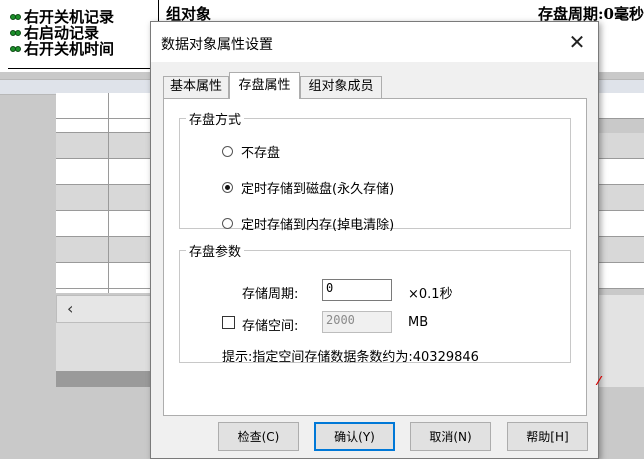 This screenshot has width=644, height=459. Describe the element at coordinates (350, 357) in the screenshot. I see `storage-hint: 提示:指定空间存储数据条数约为:40329846` at that location.